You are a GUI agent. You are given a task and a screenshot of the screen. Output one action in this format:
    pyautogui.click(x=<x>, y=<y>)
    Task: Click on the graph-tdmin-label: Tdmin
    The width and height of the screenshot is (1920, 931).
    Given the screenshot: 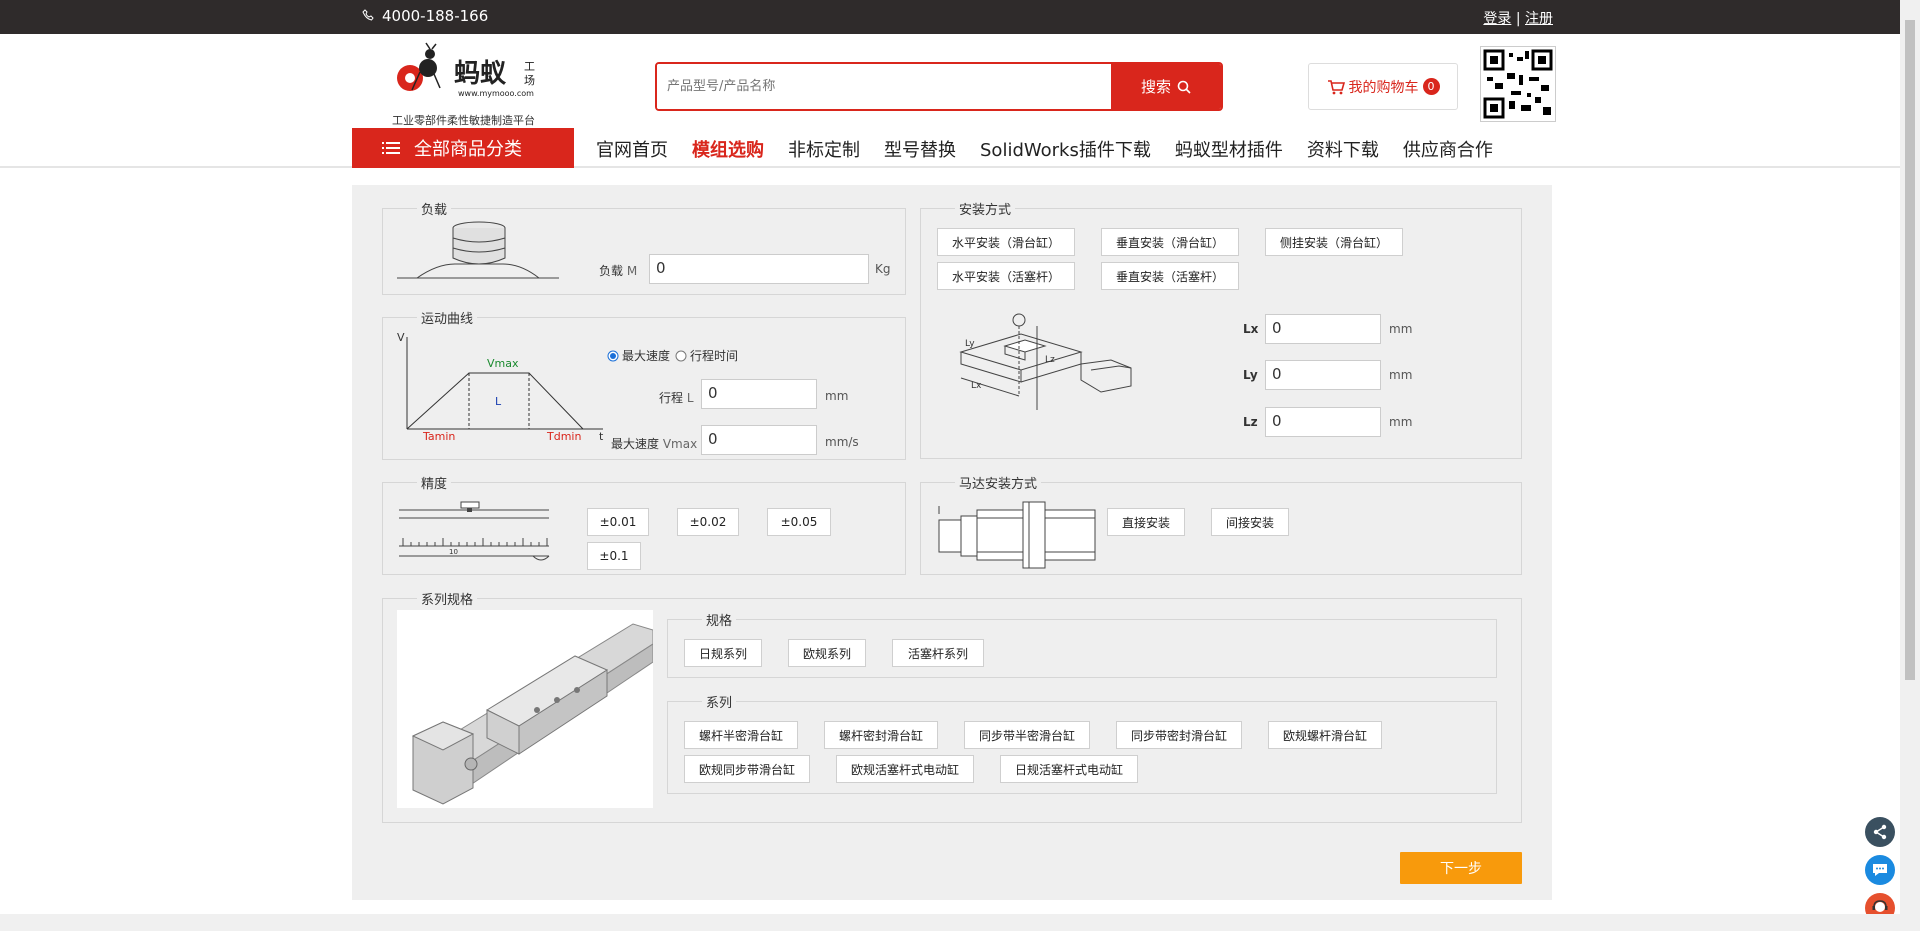 What is the action you would take?
    pyautogui.click(x=563, y=435)
    